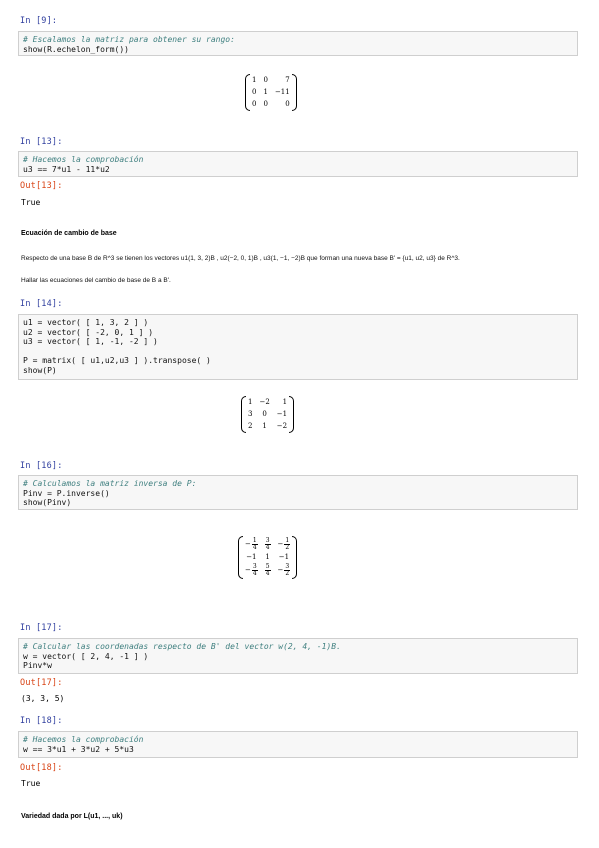  Describe the element at coordinates (250, 426) in the screenshot. I see `matrix-cell: 2` at that location.